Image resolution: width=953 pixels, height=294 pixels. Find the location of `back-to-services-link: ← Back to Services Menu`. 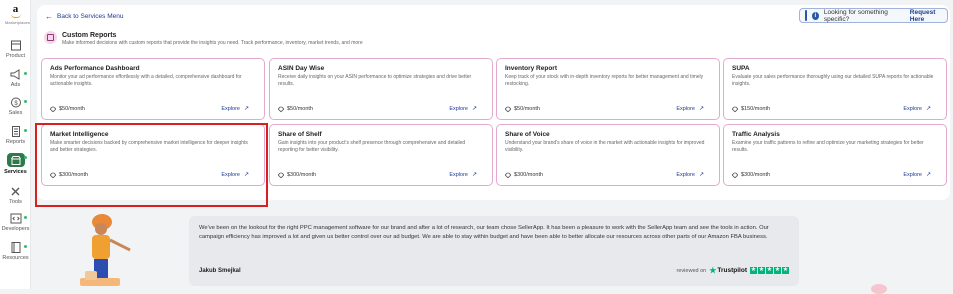

back-to-services-link: ← Back to Services Menu is located at coordinates (84, 16).